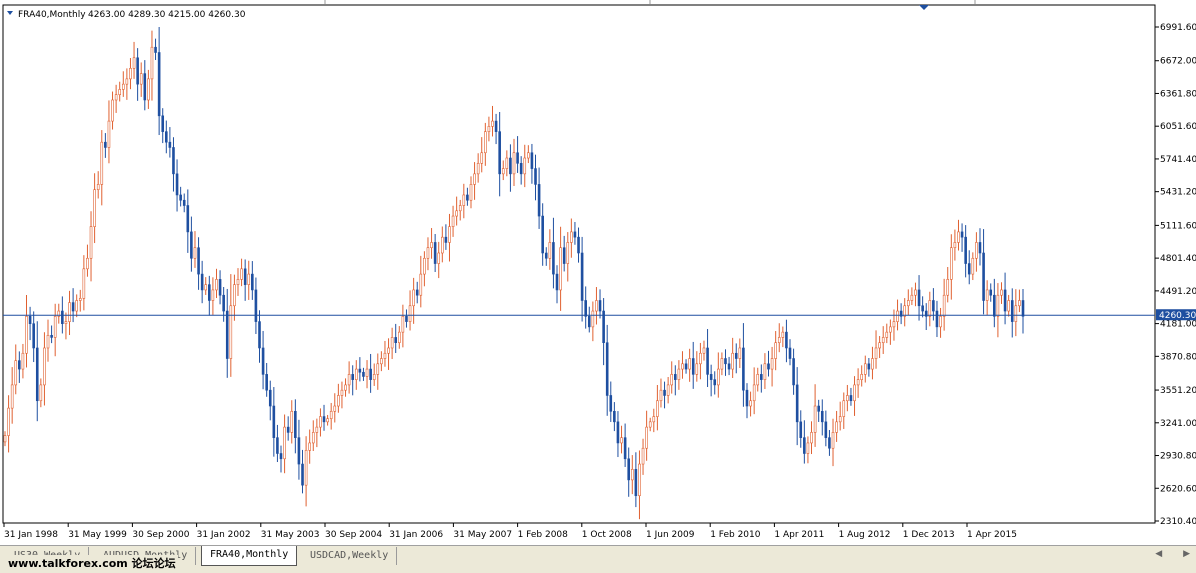 The height and width of the screenshot is (573, 1196). What do you see at coordinates (290, 535) in the screenshot?
I see `time-label: 31 May 2003` at bounding box center [290, 535].